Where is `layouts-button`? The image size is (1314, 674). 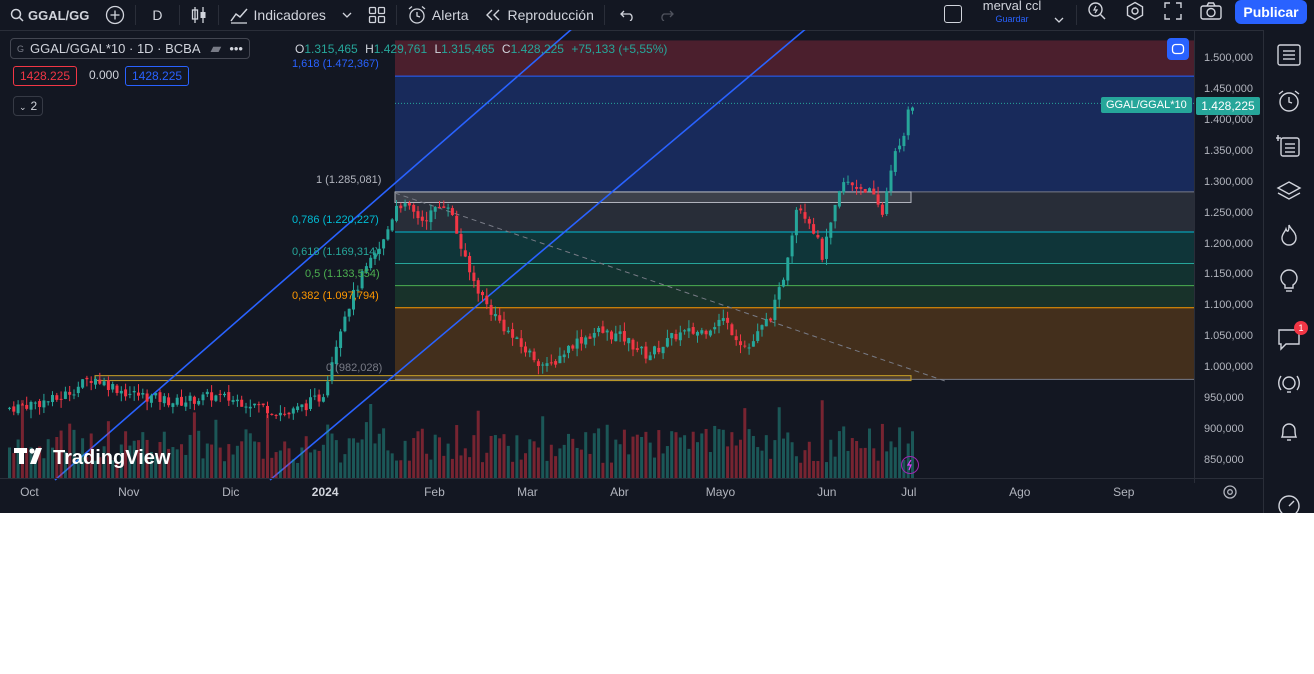
layouts-button is located at coordinates (377, 15).